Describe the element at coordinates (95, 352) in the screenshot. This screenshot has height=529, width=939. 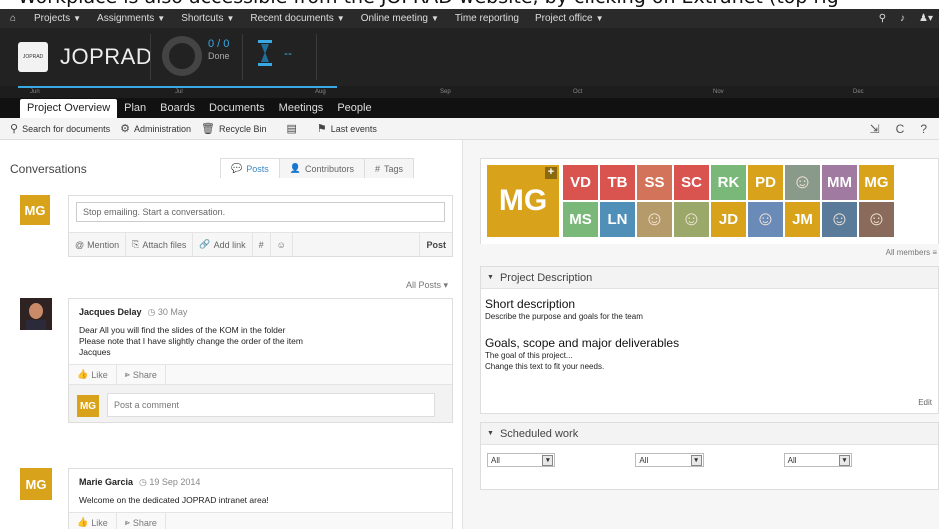
I see `post-line: Jacques` at that location.